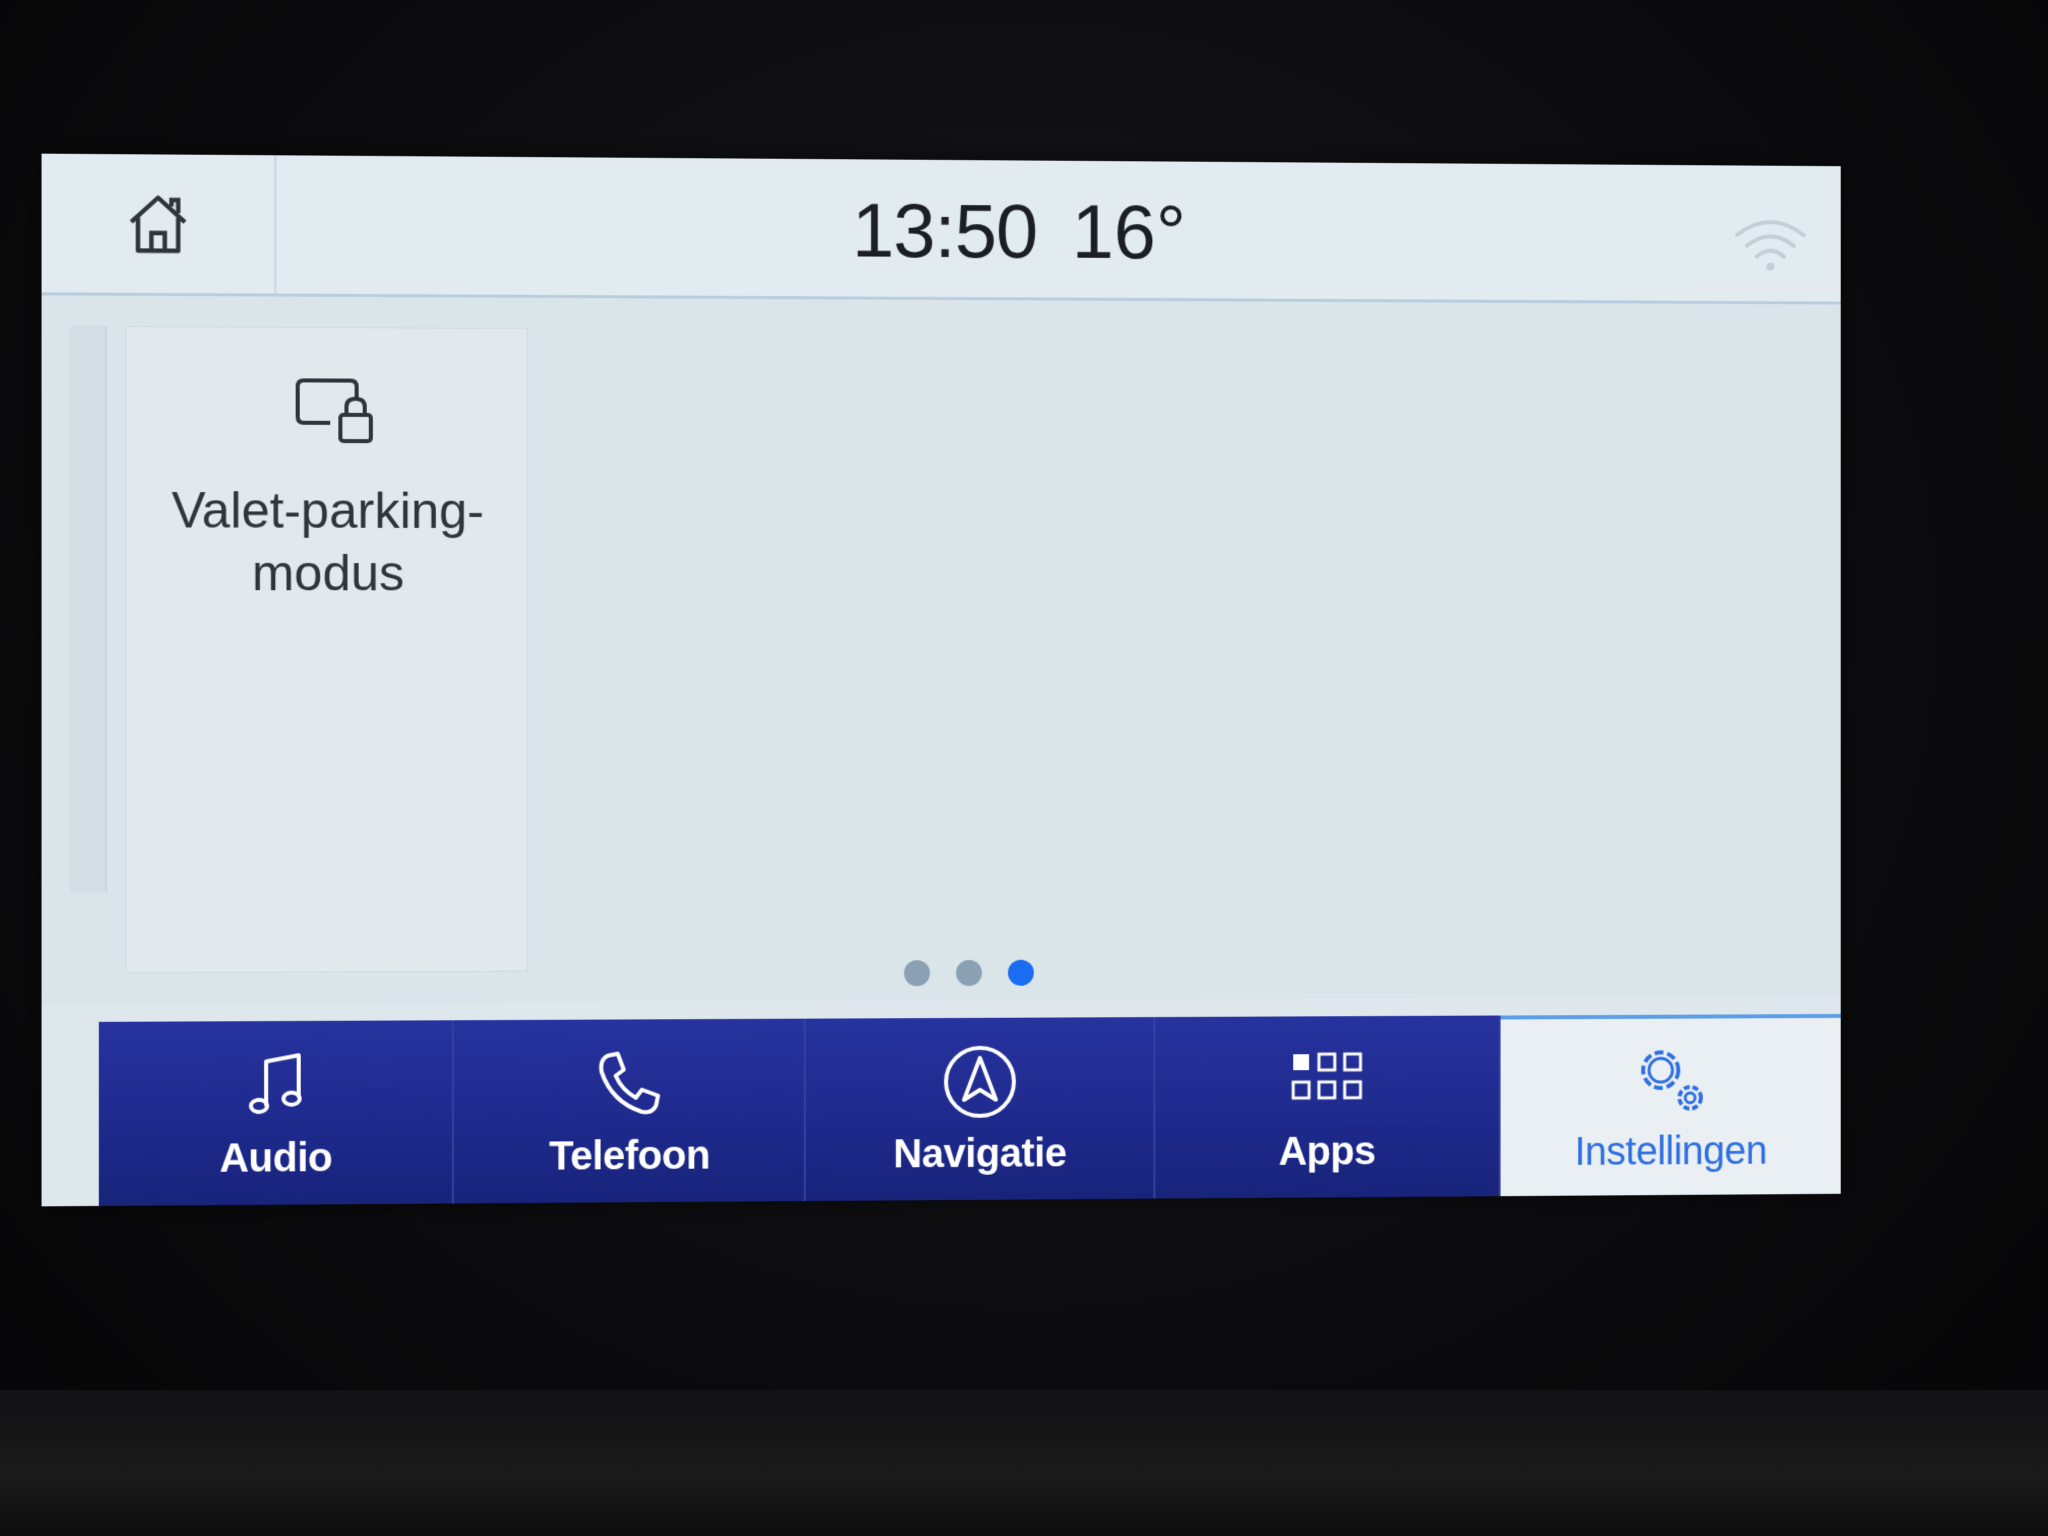 The width and height of the screenshot is (2048, 1536). What do you see at coordinates (944, 231) in the screenshot?
I see `clock: 13:50` at bounding box center [944, 231].